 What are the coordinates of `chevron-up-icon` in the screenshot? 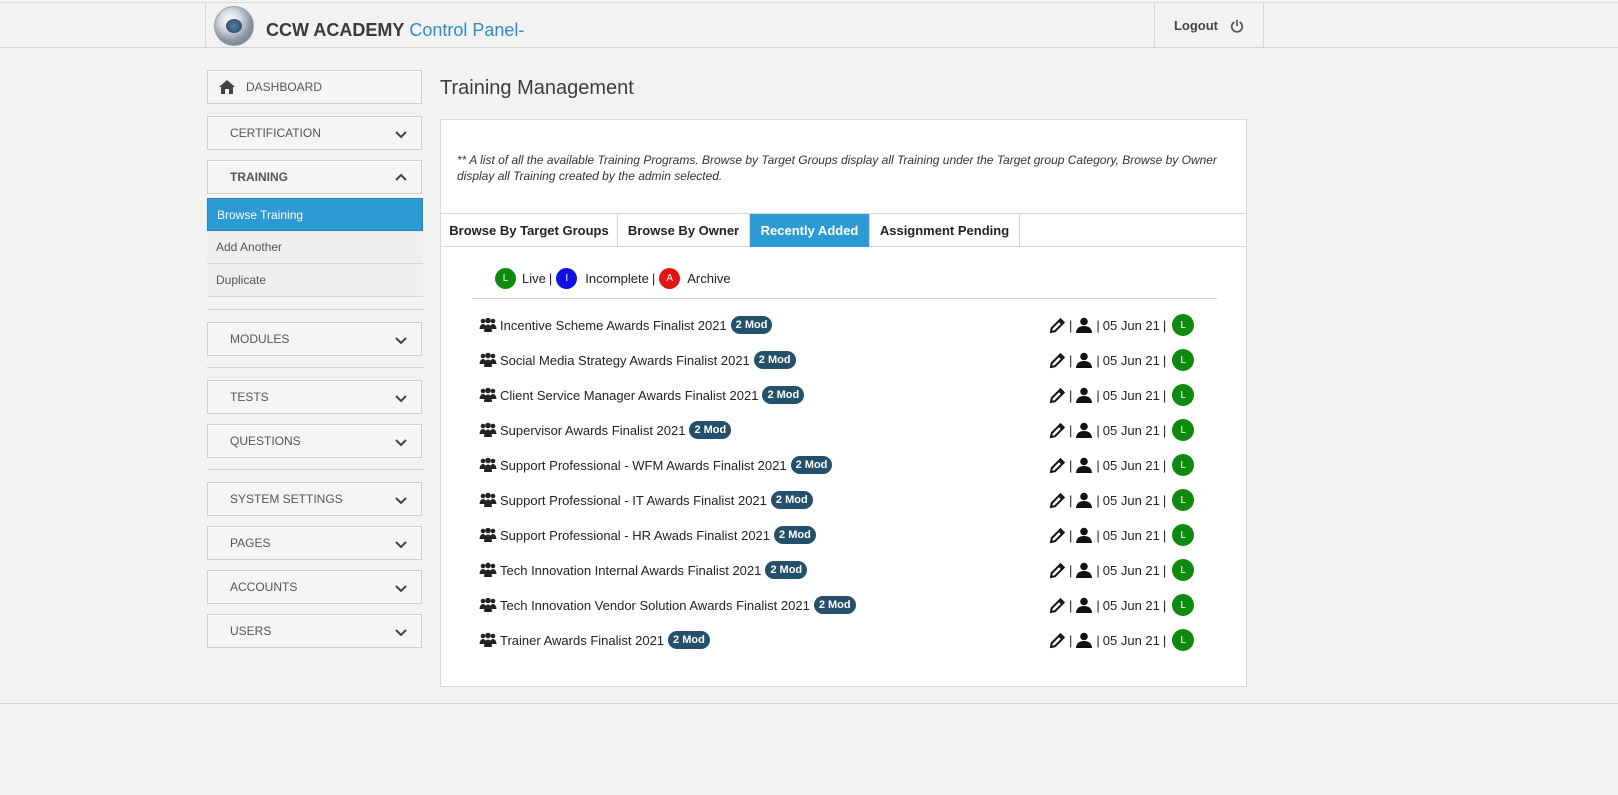 It's located at (401, 177).